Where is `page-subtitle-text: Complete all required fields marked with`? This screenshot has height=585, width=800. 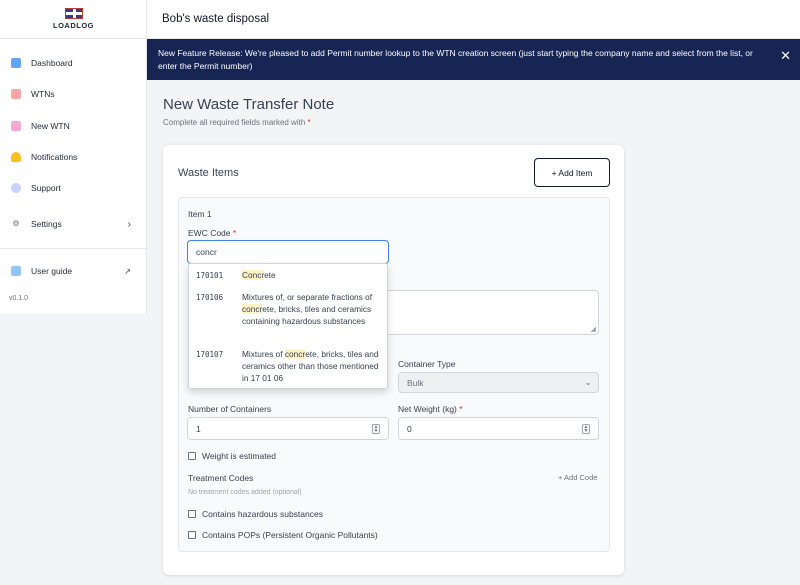
page-subtitle-text: Complete all required fields marked with is located at coordinates (234, 122).